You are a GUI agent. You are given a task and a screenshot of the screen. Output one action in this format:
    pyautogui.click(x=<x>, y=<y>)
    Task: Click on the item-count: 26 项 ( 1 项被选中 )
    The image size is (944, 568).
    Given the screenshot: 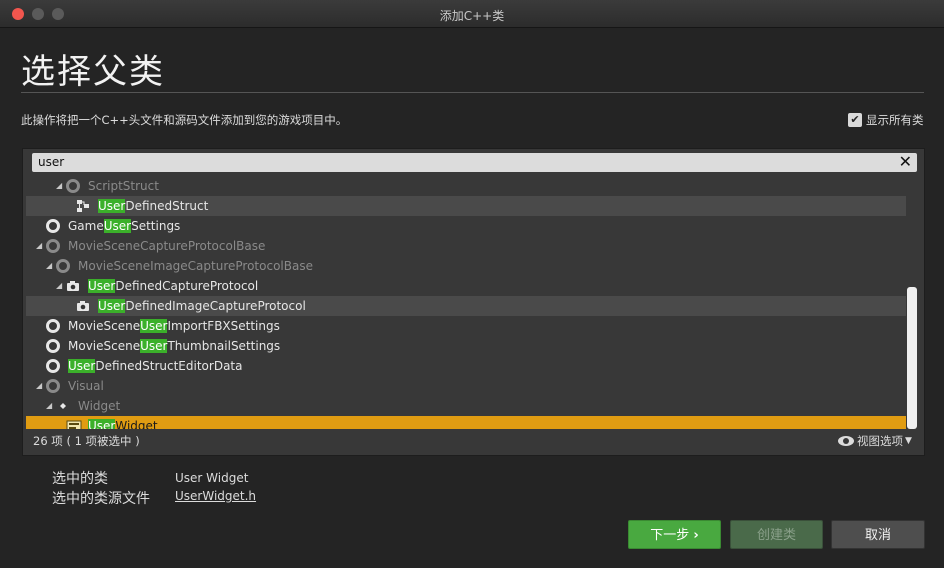 What is the action you would take?
    pyautogui.click(x=86, y=441)
    